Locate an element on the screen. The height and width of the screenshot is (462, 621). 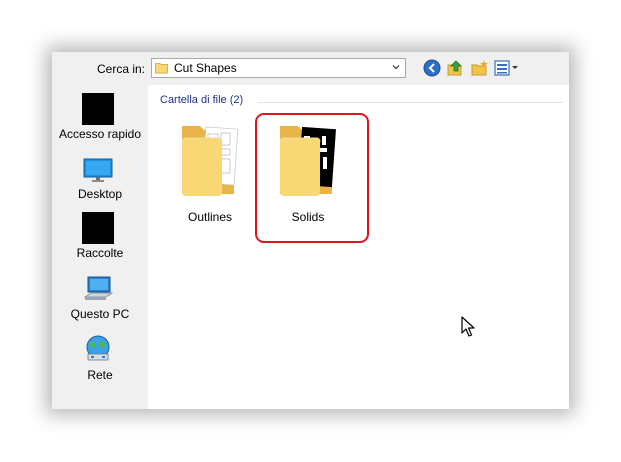
sidebar-item-label: Rete is located at coordinates (100, 375).